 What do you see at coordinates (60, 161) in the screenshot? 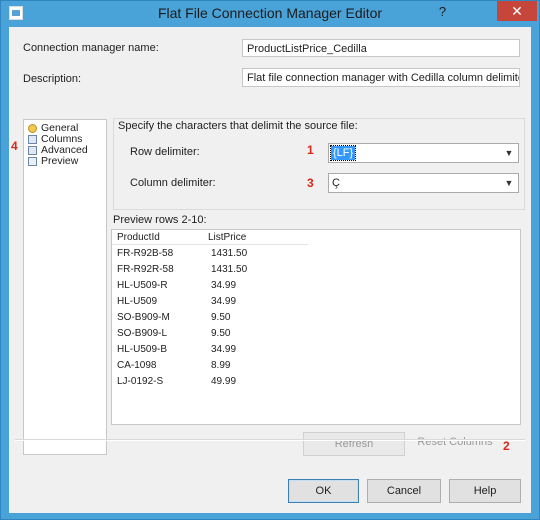
I see `nav-item-label: Preview` at bounding box center [60, 161].